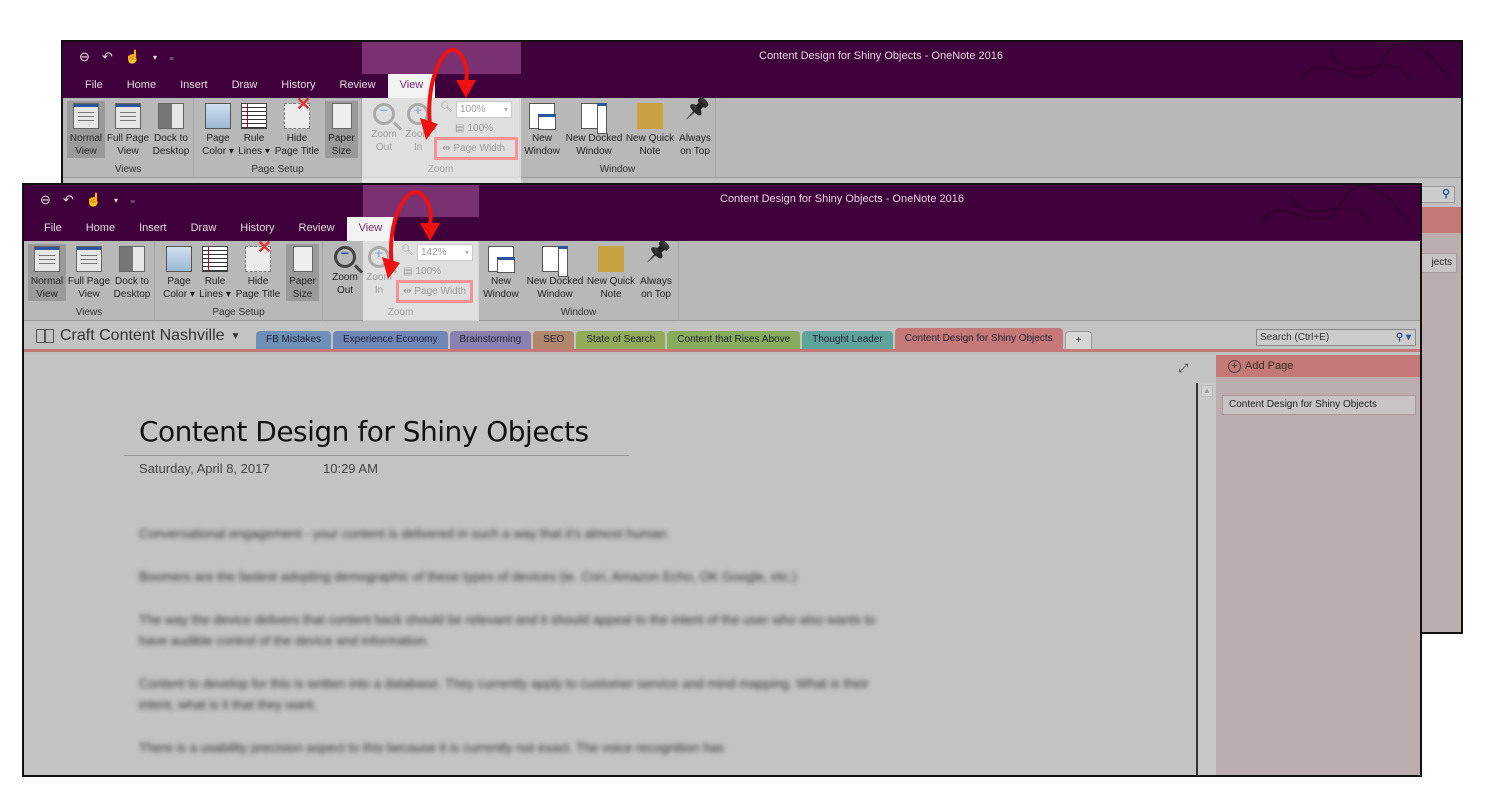 This screenshot has width=1496, height=800. What do you see at coordinates (847, 340) in the screenshot?
I see `section-tab: Thought Leader` at bounding box center [847, 340].